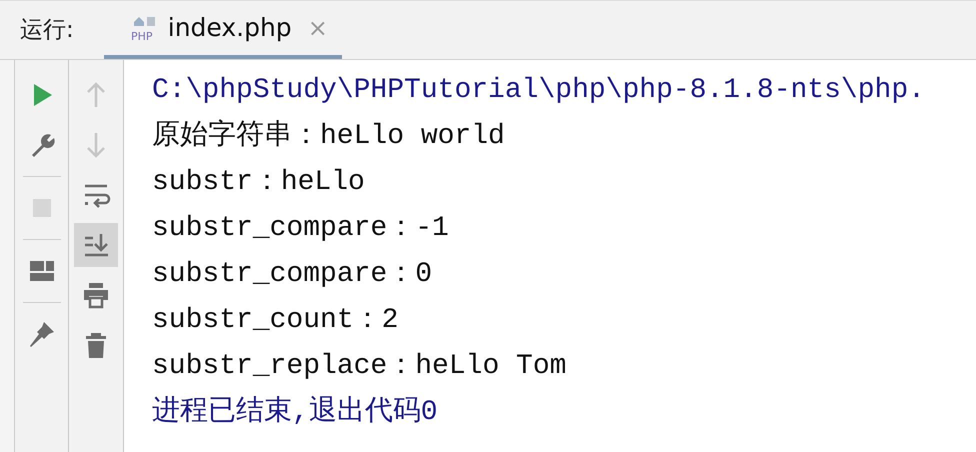 This screenshot has width=976, height=452. I want to click on printer-icon, so click(96, 295).